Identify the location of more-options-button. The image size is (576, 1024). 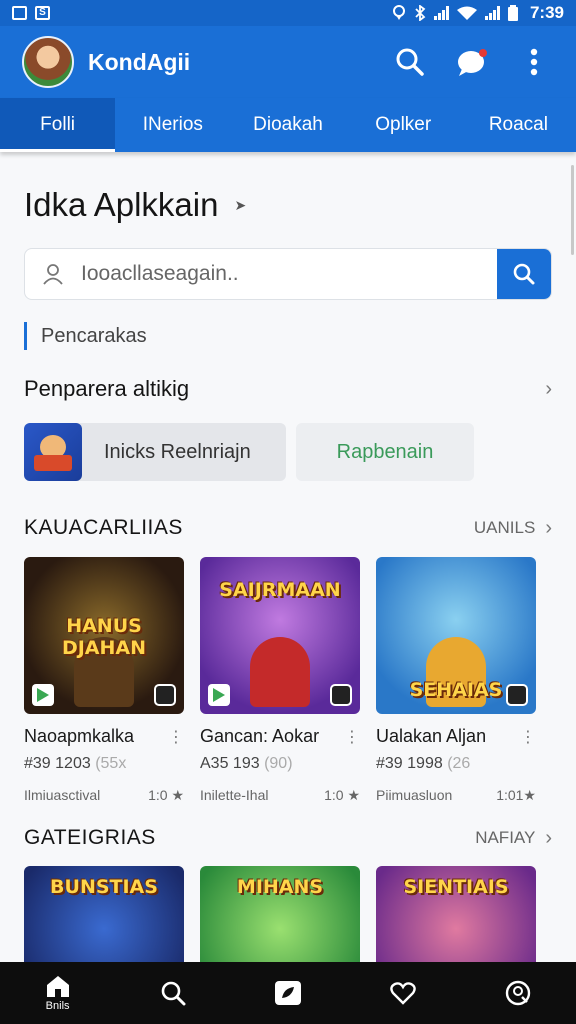
(534, 62).